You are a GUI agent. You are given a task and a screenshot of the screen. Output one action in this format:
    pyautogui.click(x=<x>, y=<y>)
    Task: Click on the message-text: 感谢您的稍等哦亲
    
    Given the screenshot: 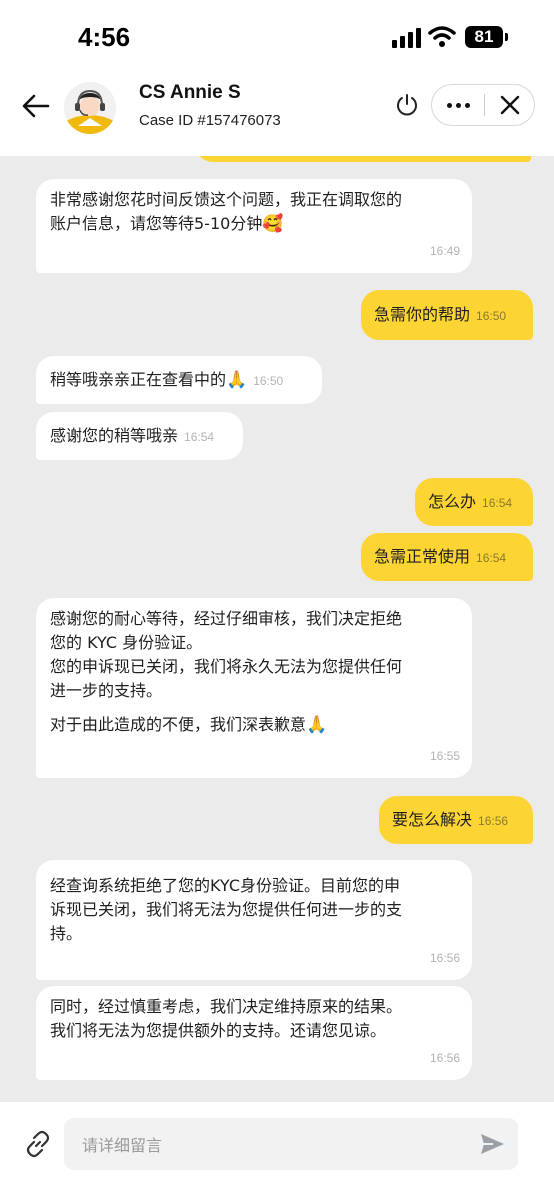 What is the action you would take?
    pyautogui.click(x=114, y=435)
    